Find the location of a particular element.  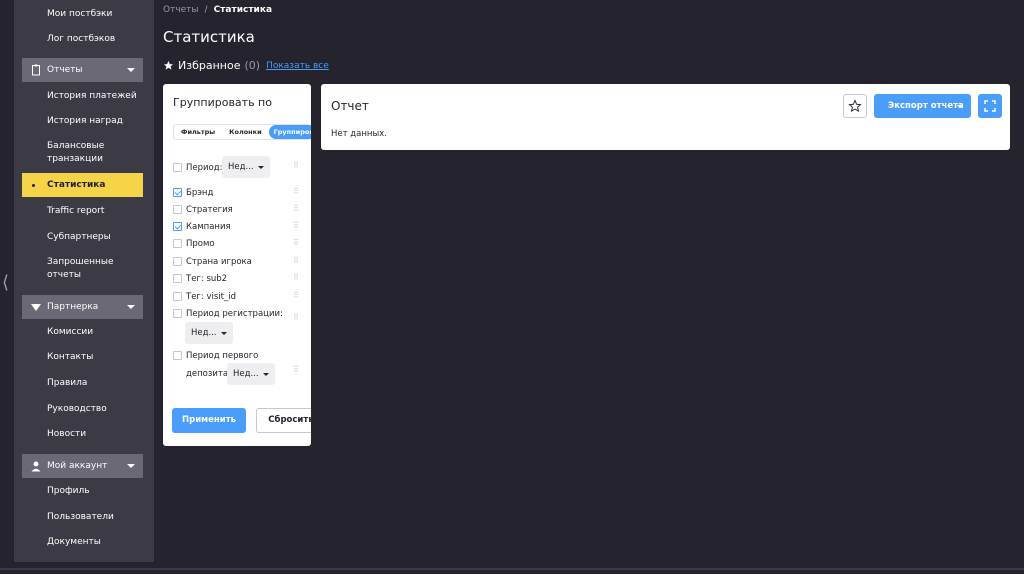

sidebar-item-my-postbacks: Мои постбэки is located at coordinates (82, 14).